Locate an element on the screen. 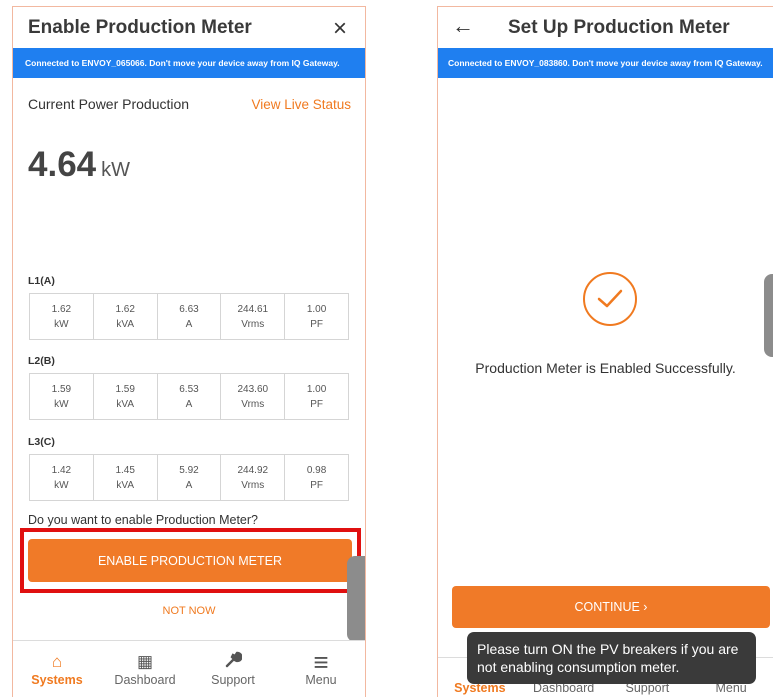 This screenshot has width=773, height=697. header: Enable Production Meter × is located at coordinates (189, 27).